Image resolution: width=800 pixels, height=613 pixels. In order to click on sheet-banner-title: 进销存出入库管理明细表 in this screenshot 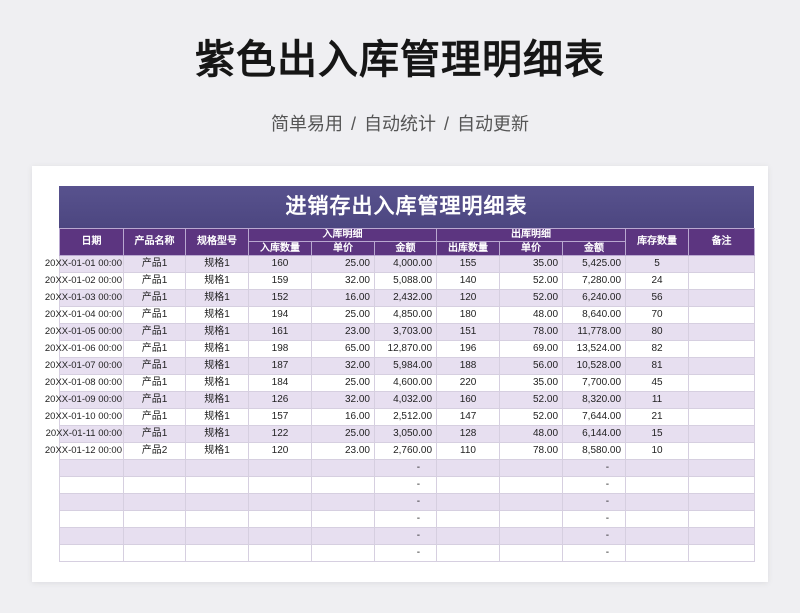, I will do `click(406, 207)`.